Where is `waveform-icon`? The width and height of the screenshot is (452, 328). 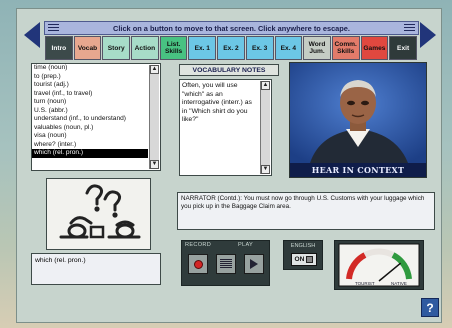
waveform-icon is located at coordinates (226, 264).